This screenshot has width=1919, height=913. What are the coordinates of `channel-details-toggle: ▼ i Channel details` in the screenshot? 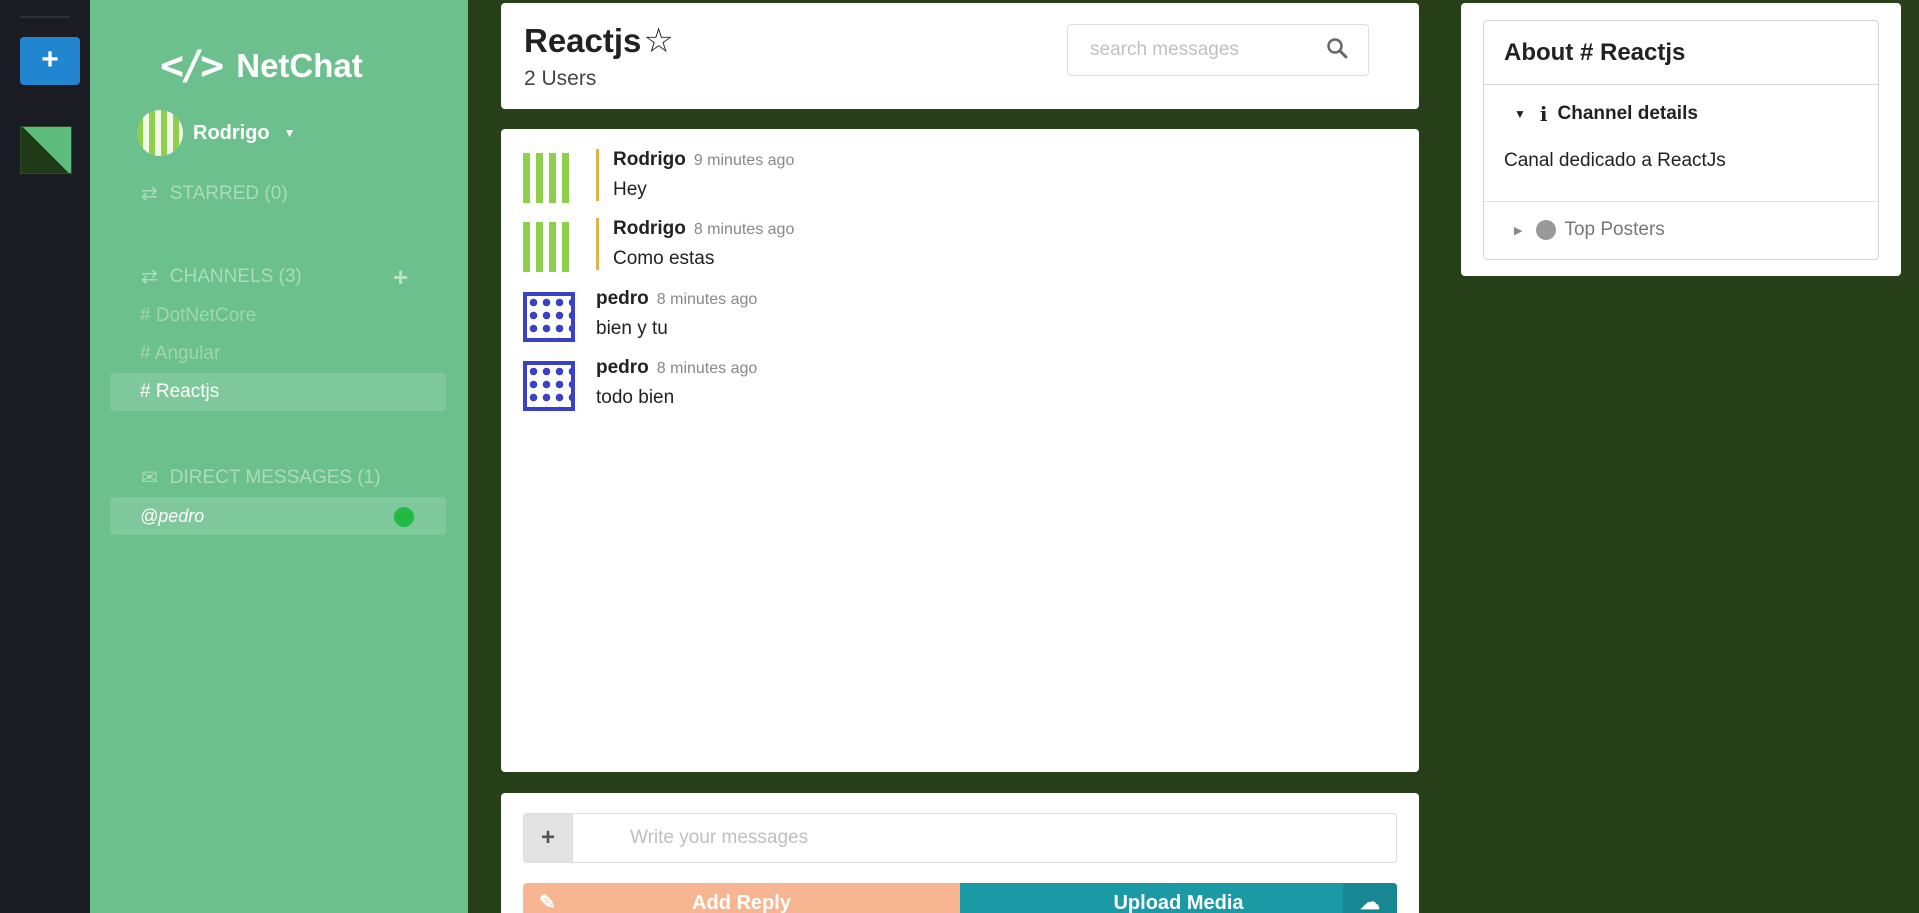 It's located at (1606, 114).